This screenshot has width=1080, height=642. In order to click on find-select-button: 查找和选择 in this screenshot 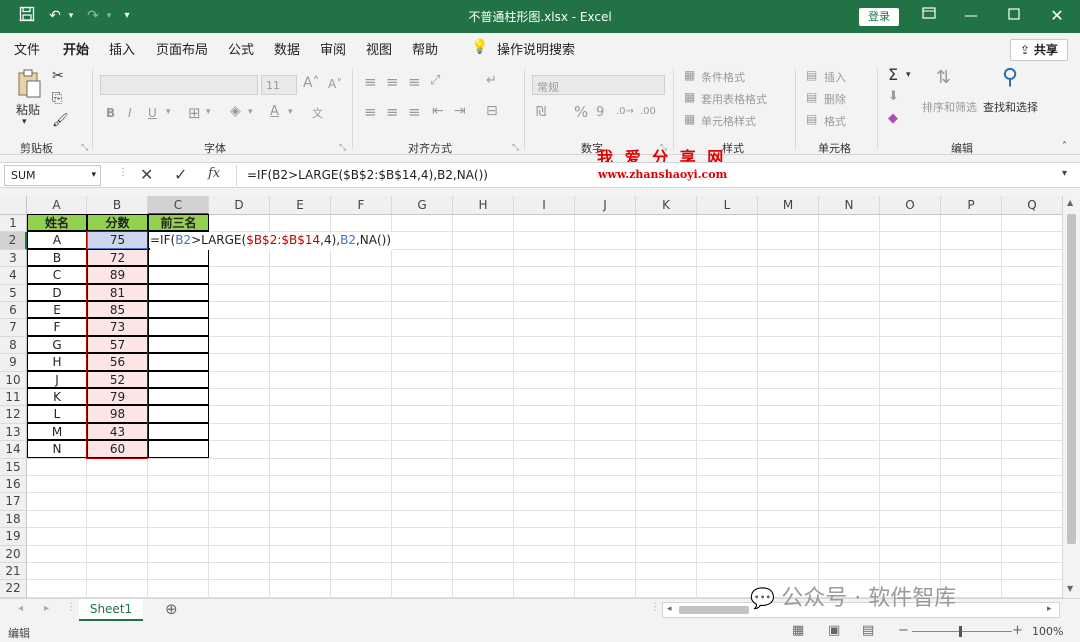, I will do `click(1010, 107)`.